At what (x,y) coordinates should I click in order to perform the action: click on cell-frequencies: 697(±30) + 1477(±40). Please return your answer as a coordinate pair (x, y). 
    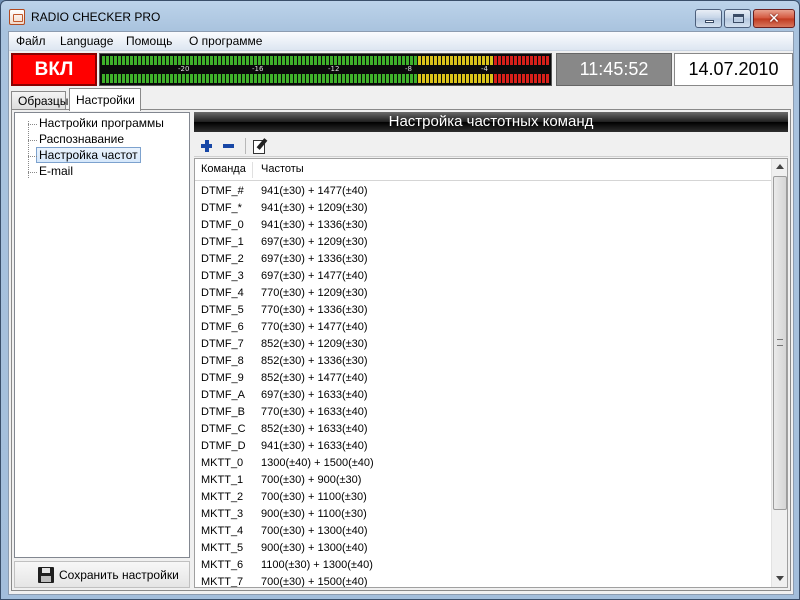
    Looking at the image, I should click on (314, 276).